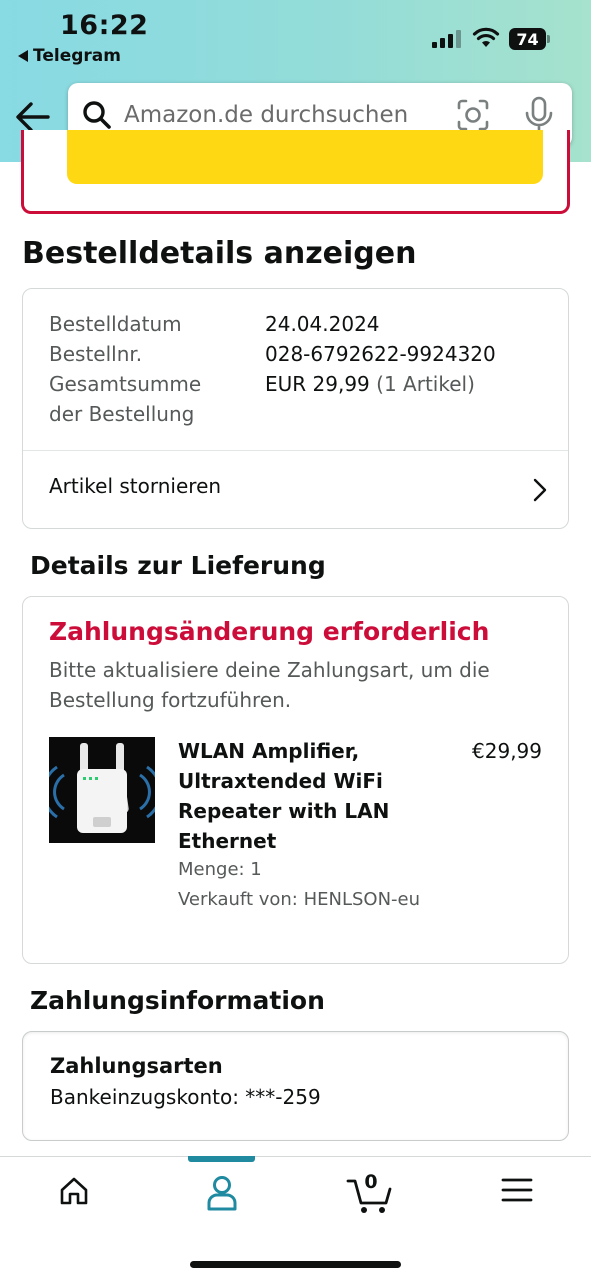  What do you see at coordinates (371, 1182) in the screenshot?
I see `cart-count-badge: 0` at bounding box center [371, 1182].